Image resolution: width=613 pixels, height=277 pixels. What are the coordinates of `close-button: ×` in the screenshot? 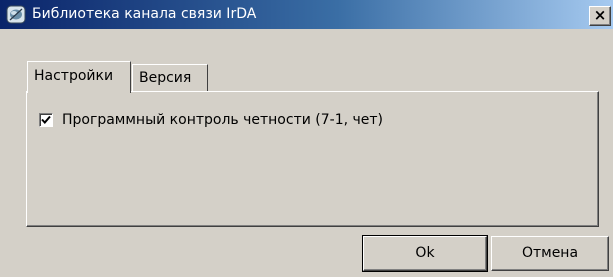 It's located at (600, 16).